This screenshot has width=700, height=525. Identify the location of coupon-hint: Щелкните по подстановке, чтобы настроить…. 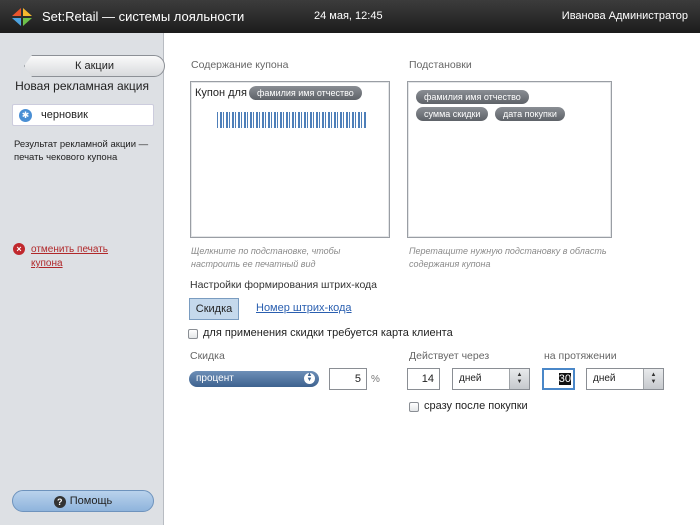
(266, 257).